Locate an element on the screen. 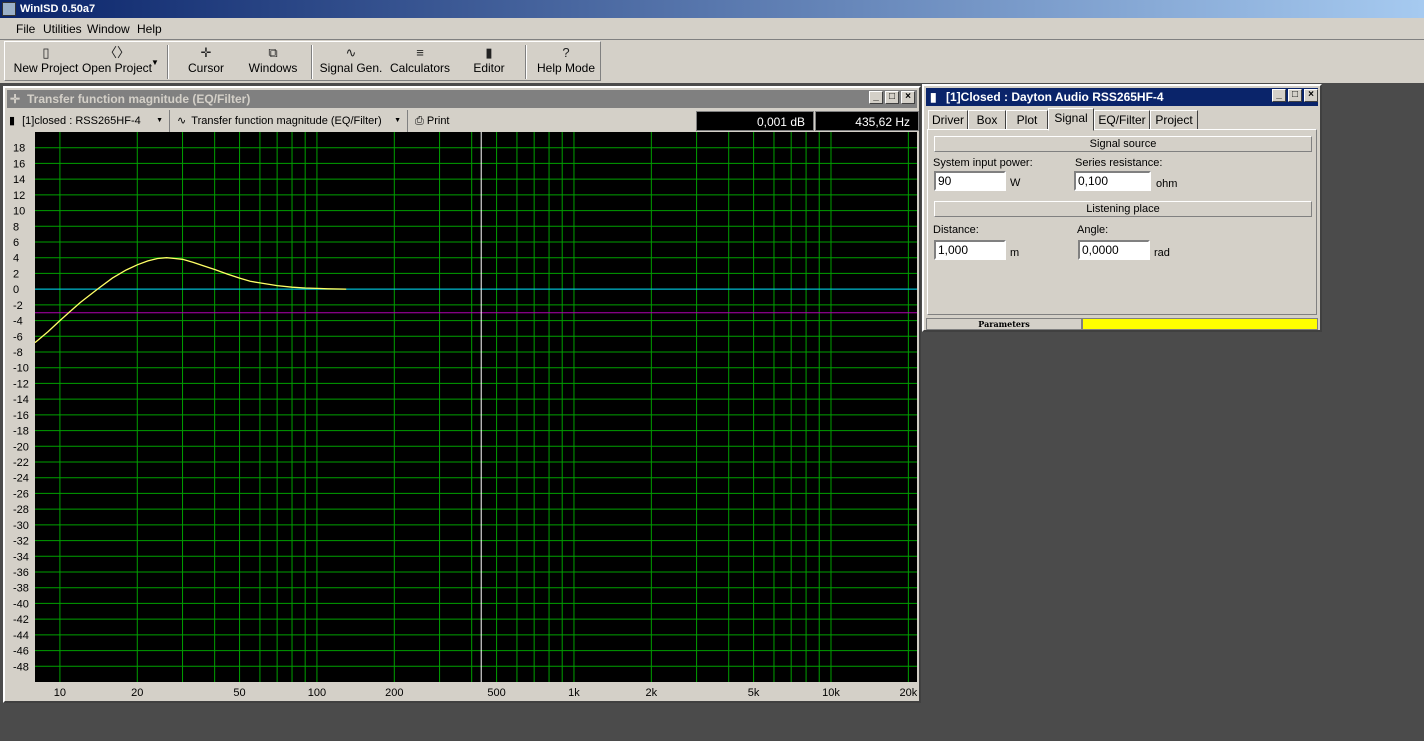 The height and width of the screenshot is (741, 1424). folder-icon: 〈〉 is located at coordinates (116, 52).